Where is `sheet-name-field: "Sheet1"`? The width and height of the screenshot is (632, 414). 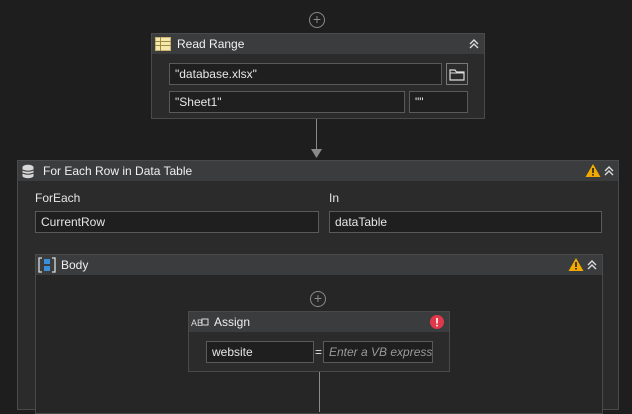
sheet-name-field: "Sheet1" is located at coordinates (287, 102).